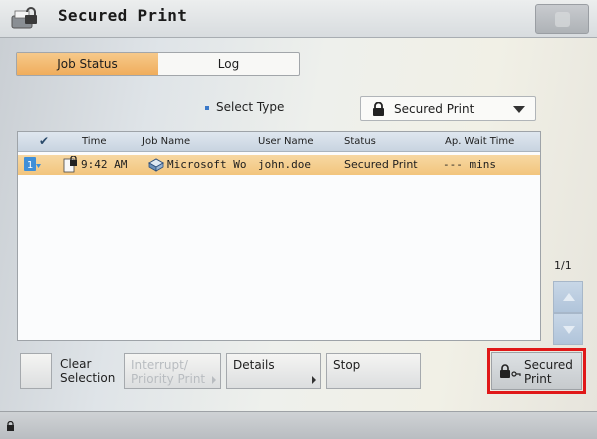  I want to click on job-wait-time: --- mins, so click(469, 164).